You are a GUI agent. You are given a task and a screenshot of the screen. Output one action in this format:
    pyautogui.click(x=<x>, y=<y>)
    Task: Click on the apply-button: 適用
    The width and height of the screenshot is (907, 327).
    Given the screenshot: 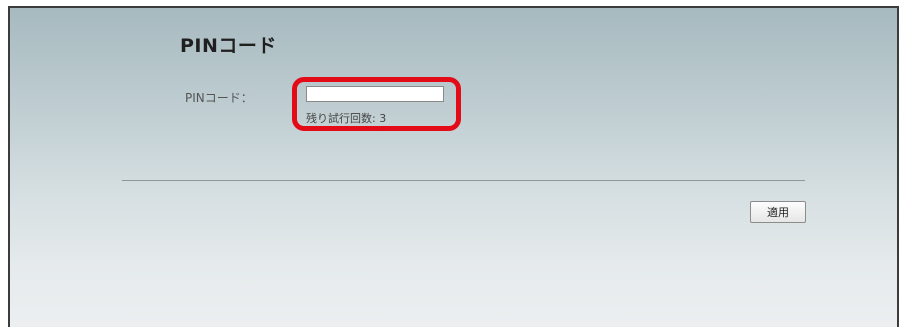 What is the action you would take?
    pyautogui.click(x=778, y=212)
    